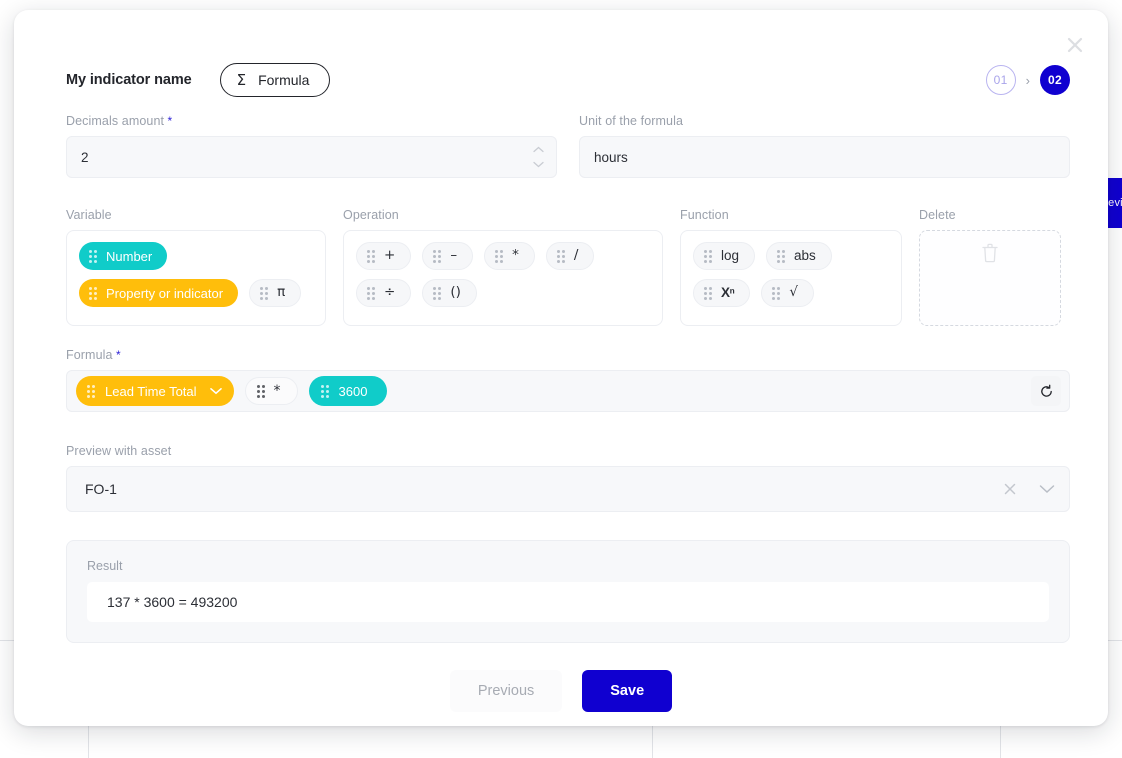  I want to click on palette-variable-body: Number Property or indicator π, so click(196, 278).